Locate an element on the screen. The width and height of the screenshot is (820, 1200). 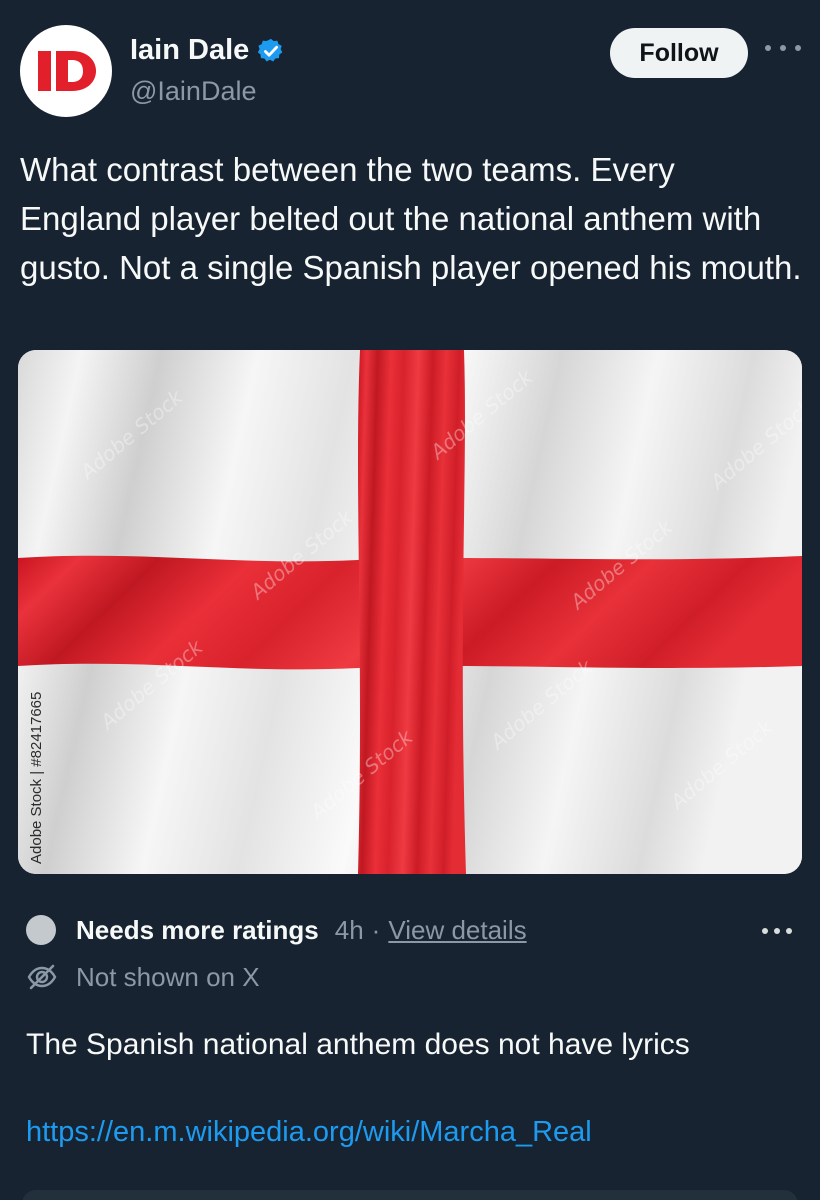
author-display-name: Iain Dale is located at coordinates (189, 50).